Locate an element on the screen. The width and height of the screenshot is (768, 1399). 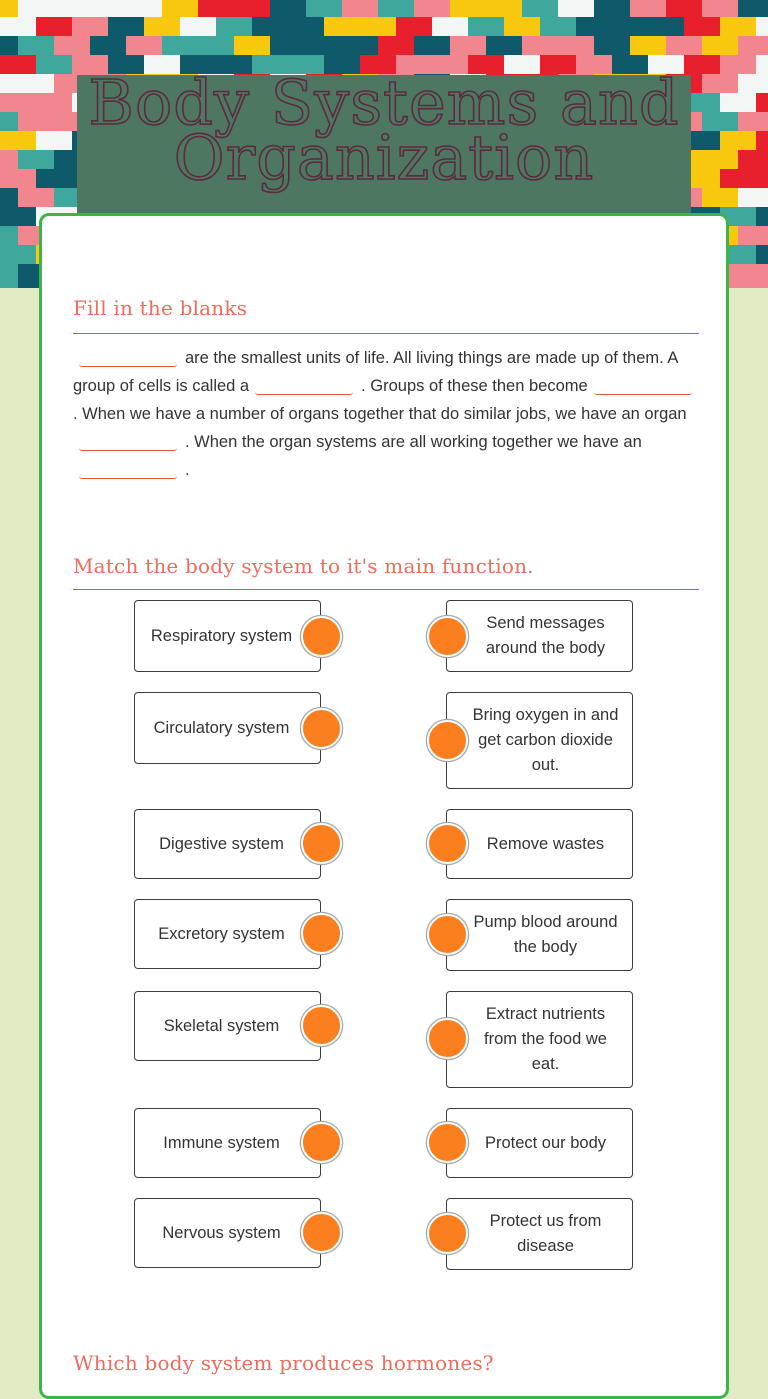
match-right-pump-blood: Pump blood around the body is located at coordinates (539, 935).